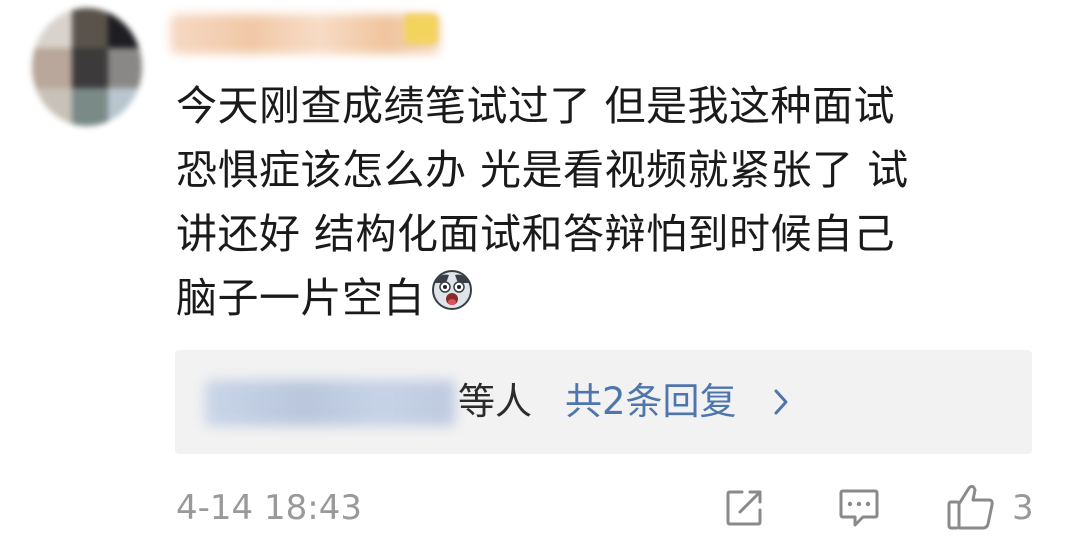 This screenshot has height=546, width=1069. Describe the element at coordinates (269, 508) in the screenshot. I see `timestamp: 4-14 18:43` at that location.